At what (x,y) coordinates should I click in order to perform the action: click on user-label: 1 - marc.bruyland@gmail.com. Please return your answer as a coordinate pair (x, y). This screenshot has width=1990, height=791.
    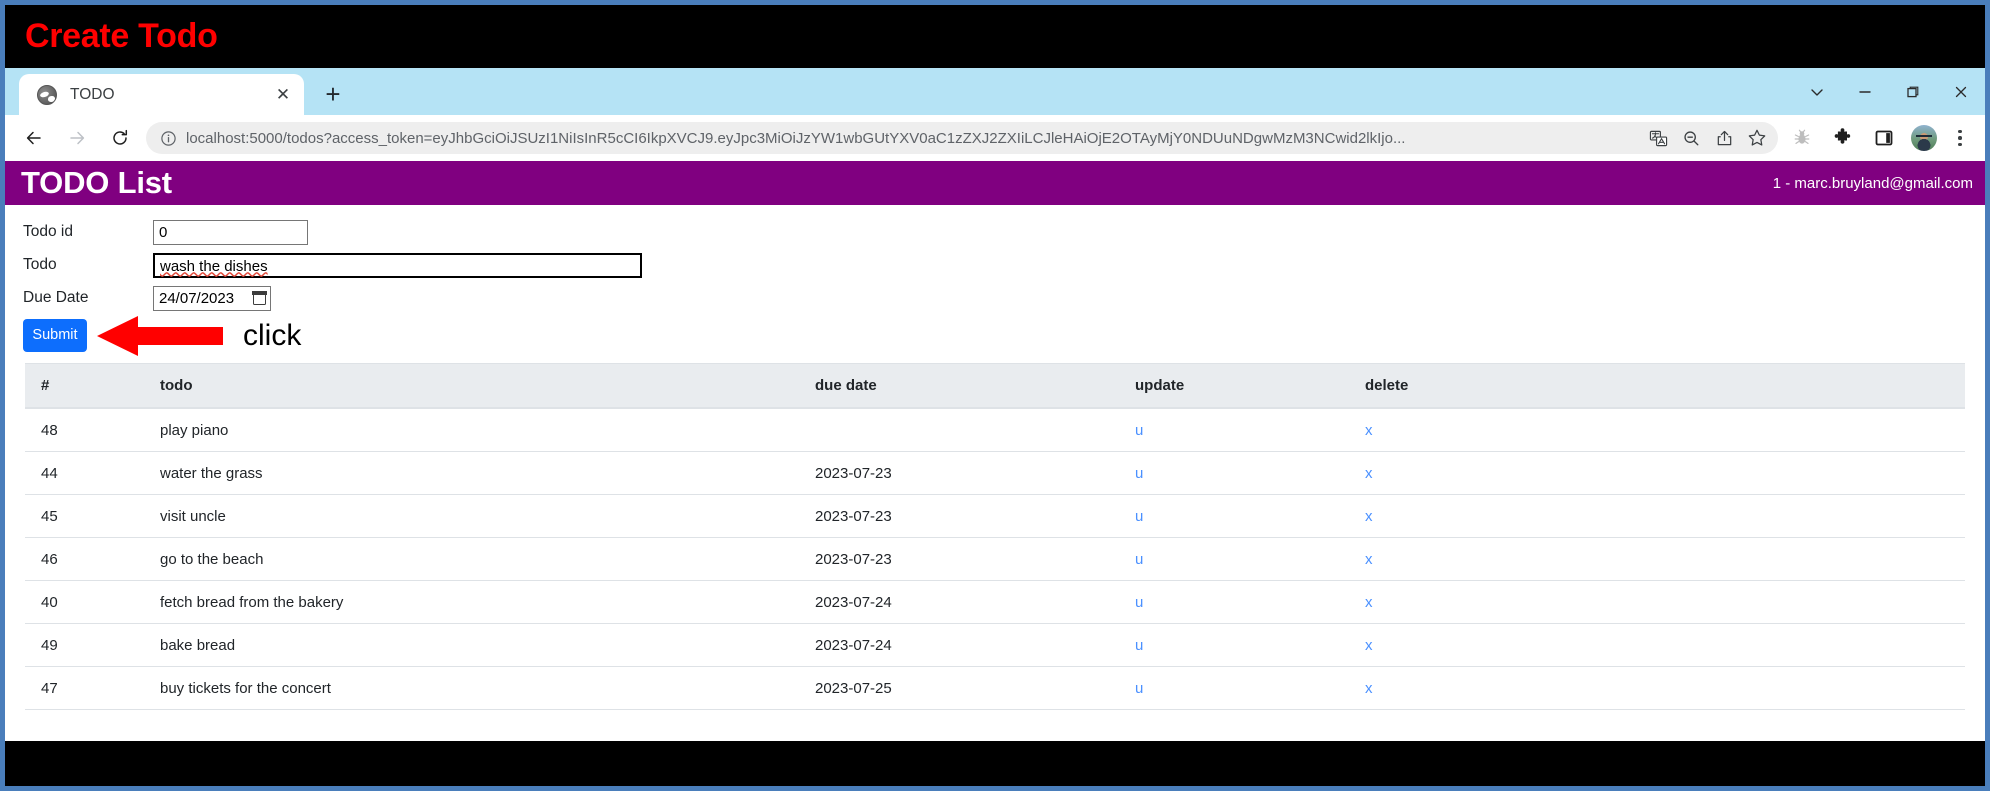
    Looking at the image, I should click on (1872, 183).